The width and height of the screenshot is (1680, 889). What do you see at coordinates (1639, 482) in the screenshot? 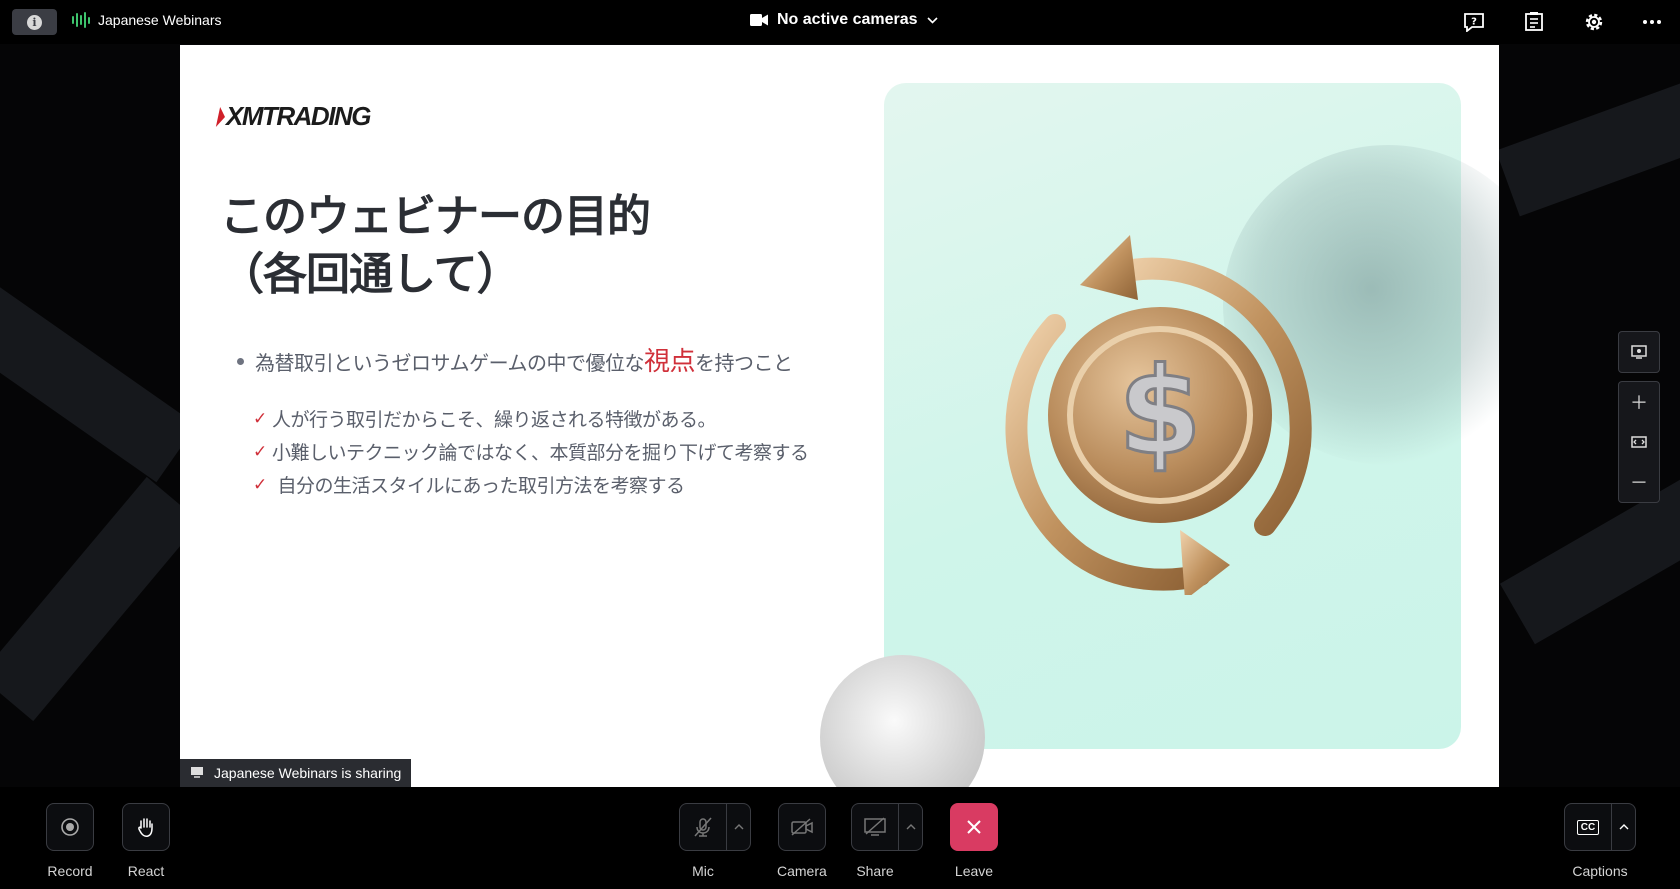
I see `zoom-out-icon: －` at bounding box center [1639, 482].